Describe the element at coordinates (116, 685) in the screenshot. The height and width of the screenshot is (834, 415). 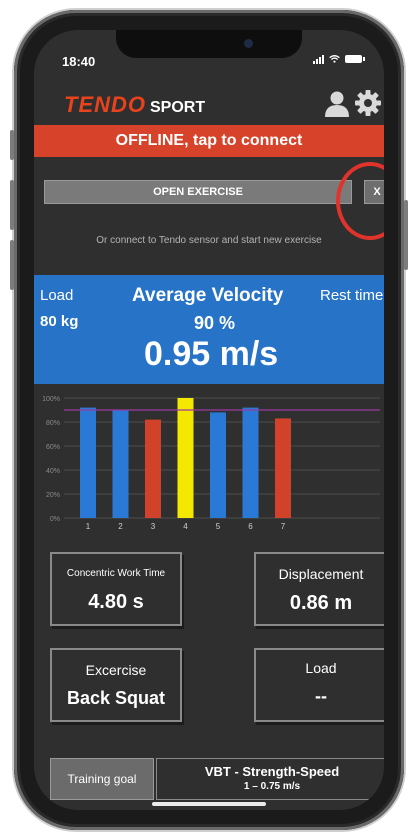
I see `exercise-card: Excercise Back Squat` at that location.